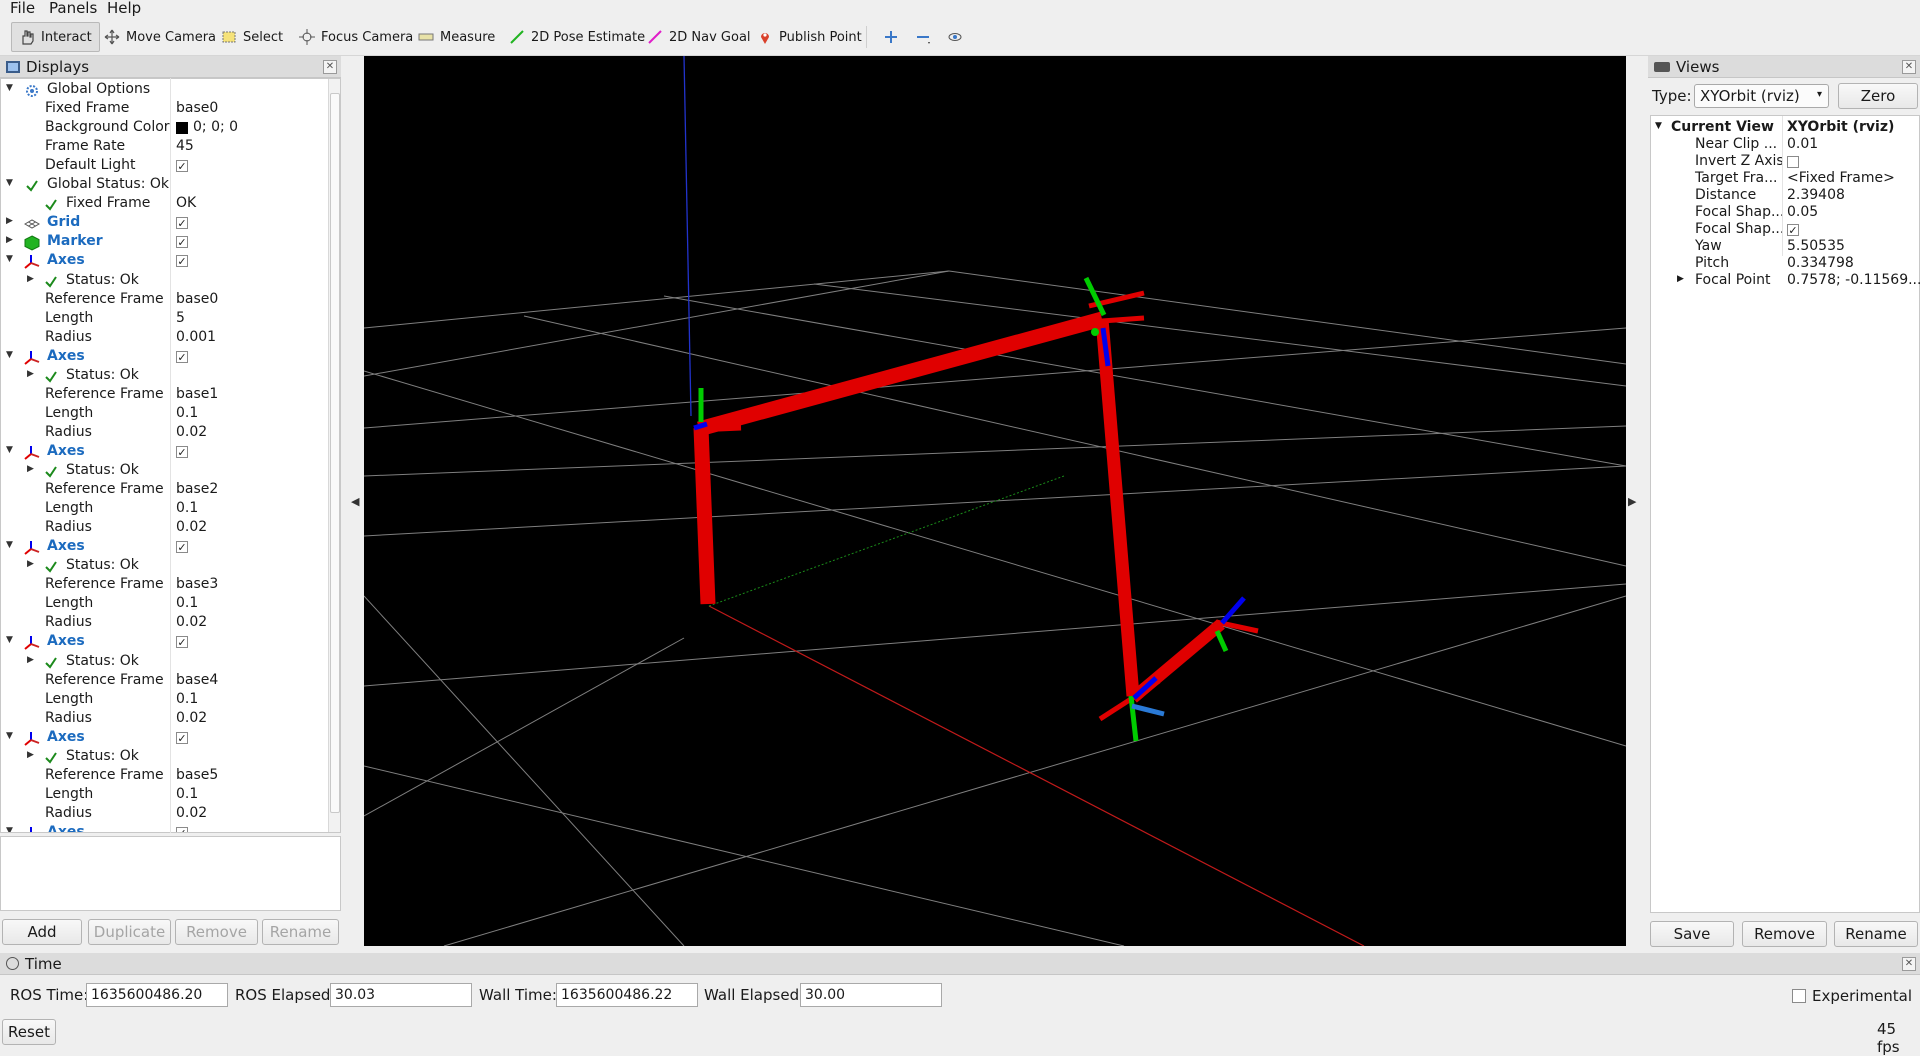 This screenshot has height=1056, width=1920. I want to click on view-property-value: 0.05, so click(1802, 212).